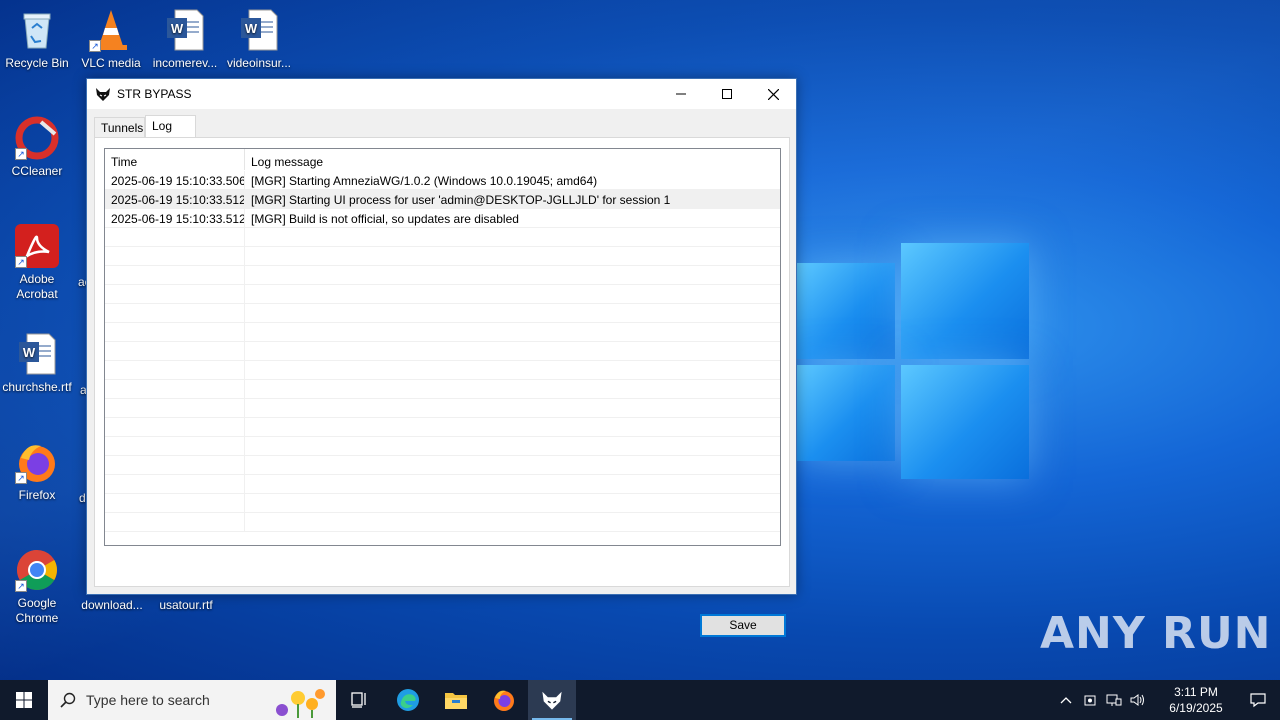 Image resolution: width=1280 pixels, height=720 pixels. Describe the element at coordinates (119, 127) in the screenshot. I see `tab-tunnels: Tunnels` at that location.